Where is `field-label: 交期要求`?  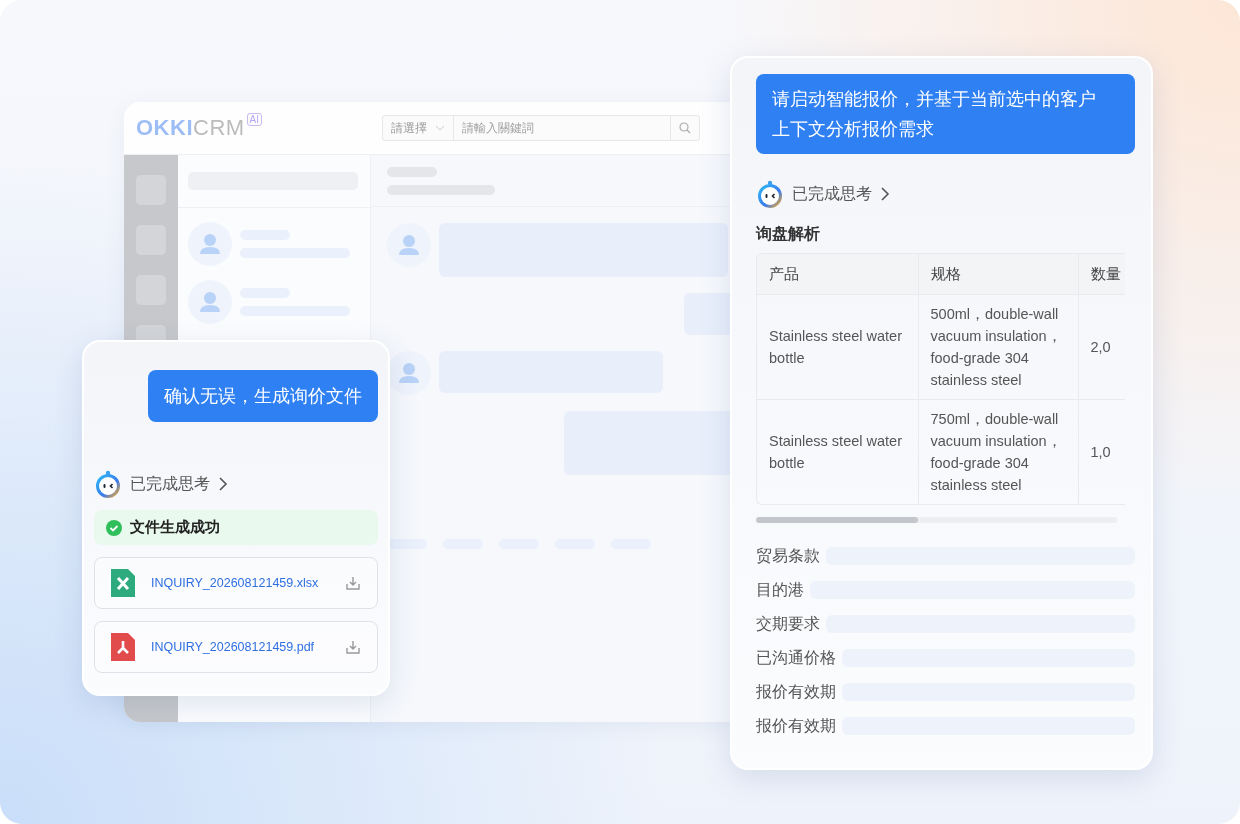 field-label: 交期要求 is located at coordinates (788, 623).